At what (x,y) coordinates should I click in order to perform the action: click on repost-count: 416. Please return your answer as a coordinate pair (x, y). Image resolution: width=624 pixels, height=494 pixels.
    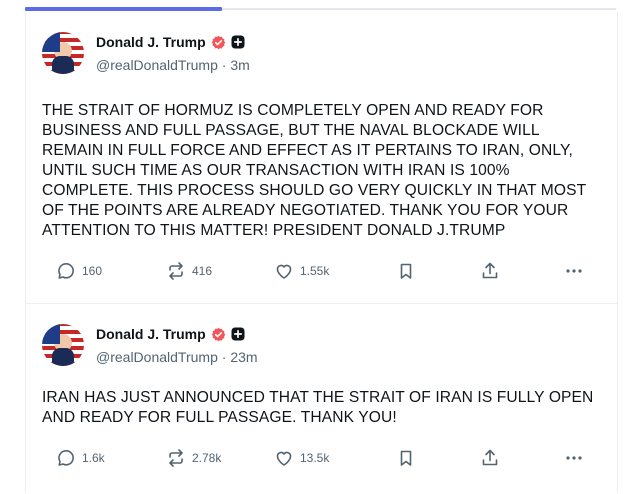
    Looking at the image, I should click on (202, 271).